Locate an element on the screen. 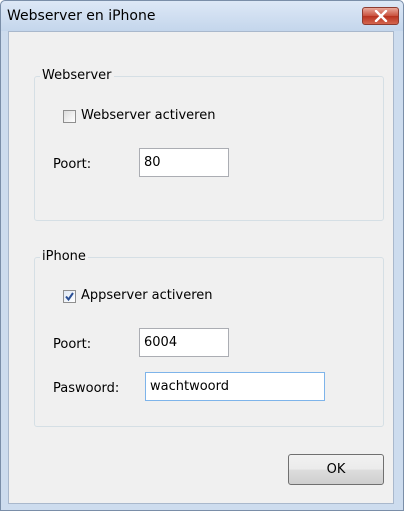 The width and height of the screenshot is (406, 513). webserver-enable-label: Webserver activeren is located at coordinates (148, 116).